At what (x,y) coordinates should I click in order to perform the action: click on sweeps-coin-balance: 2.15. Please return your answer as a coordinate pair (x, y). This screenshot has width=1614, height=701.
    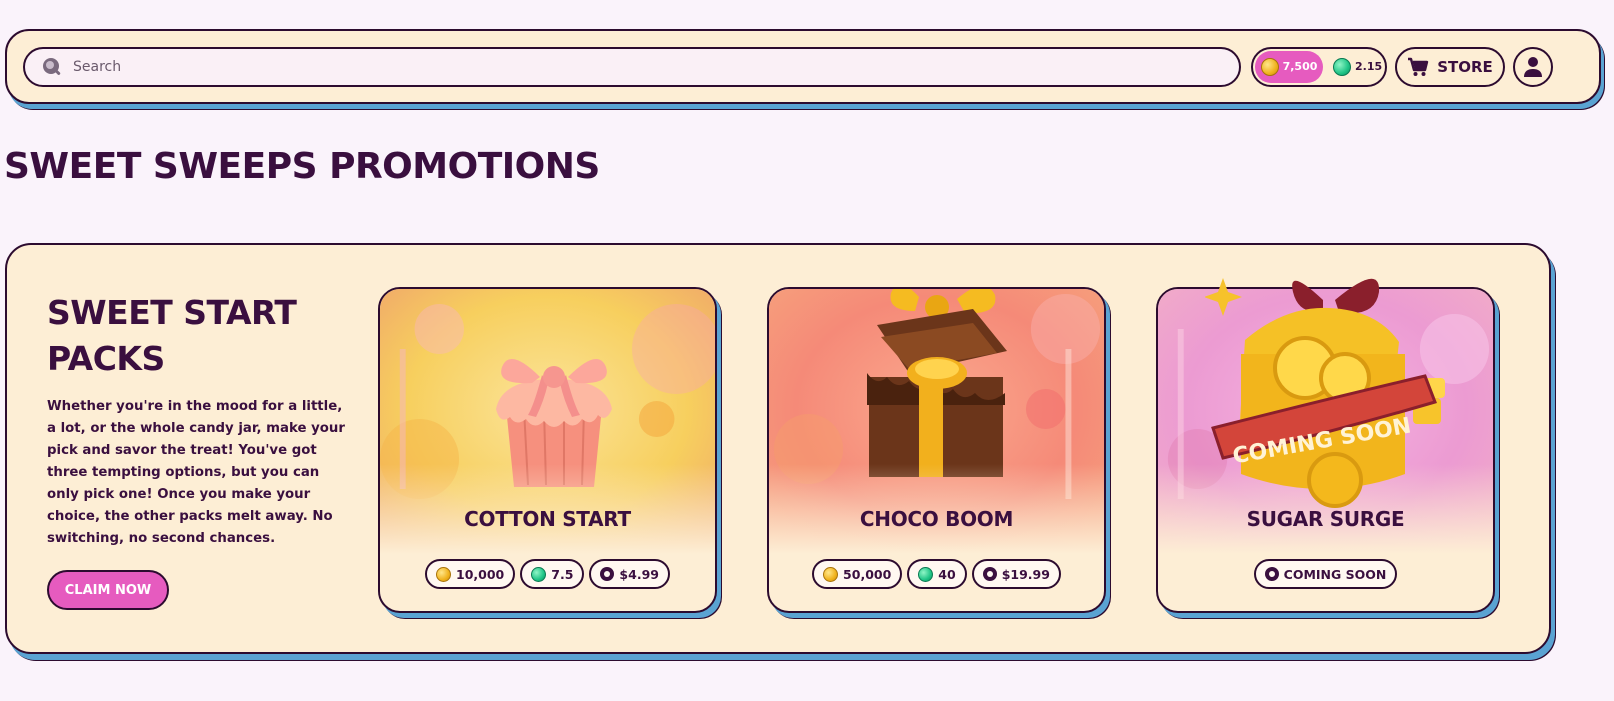
    Looking at the image, I should click on (1358, 66).